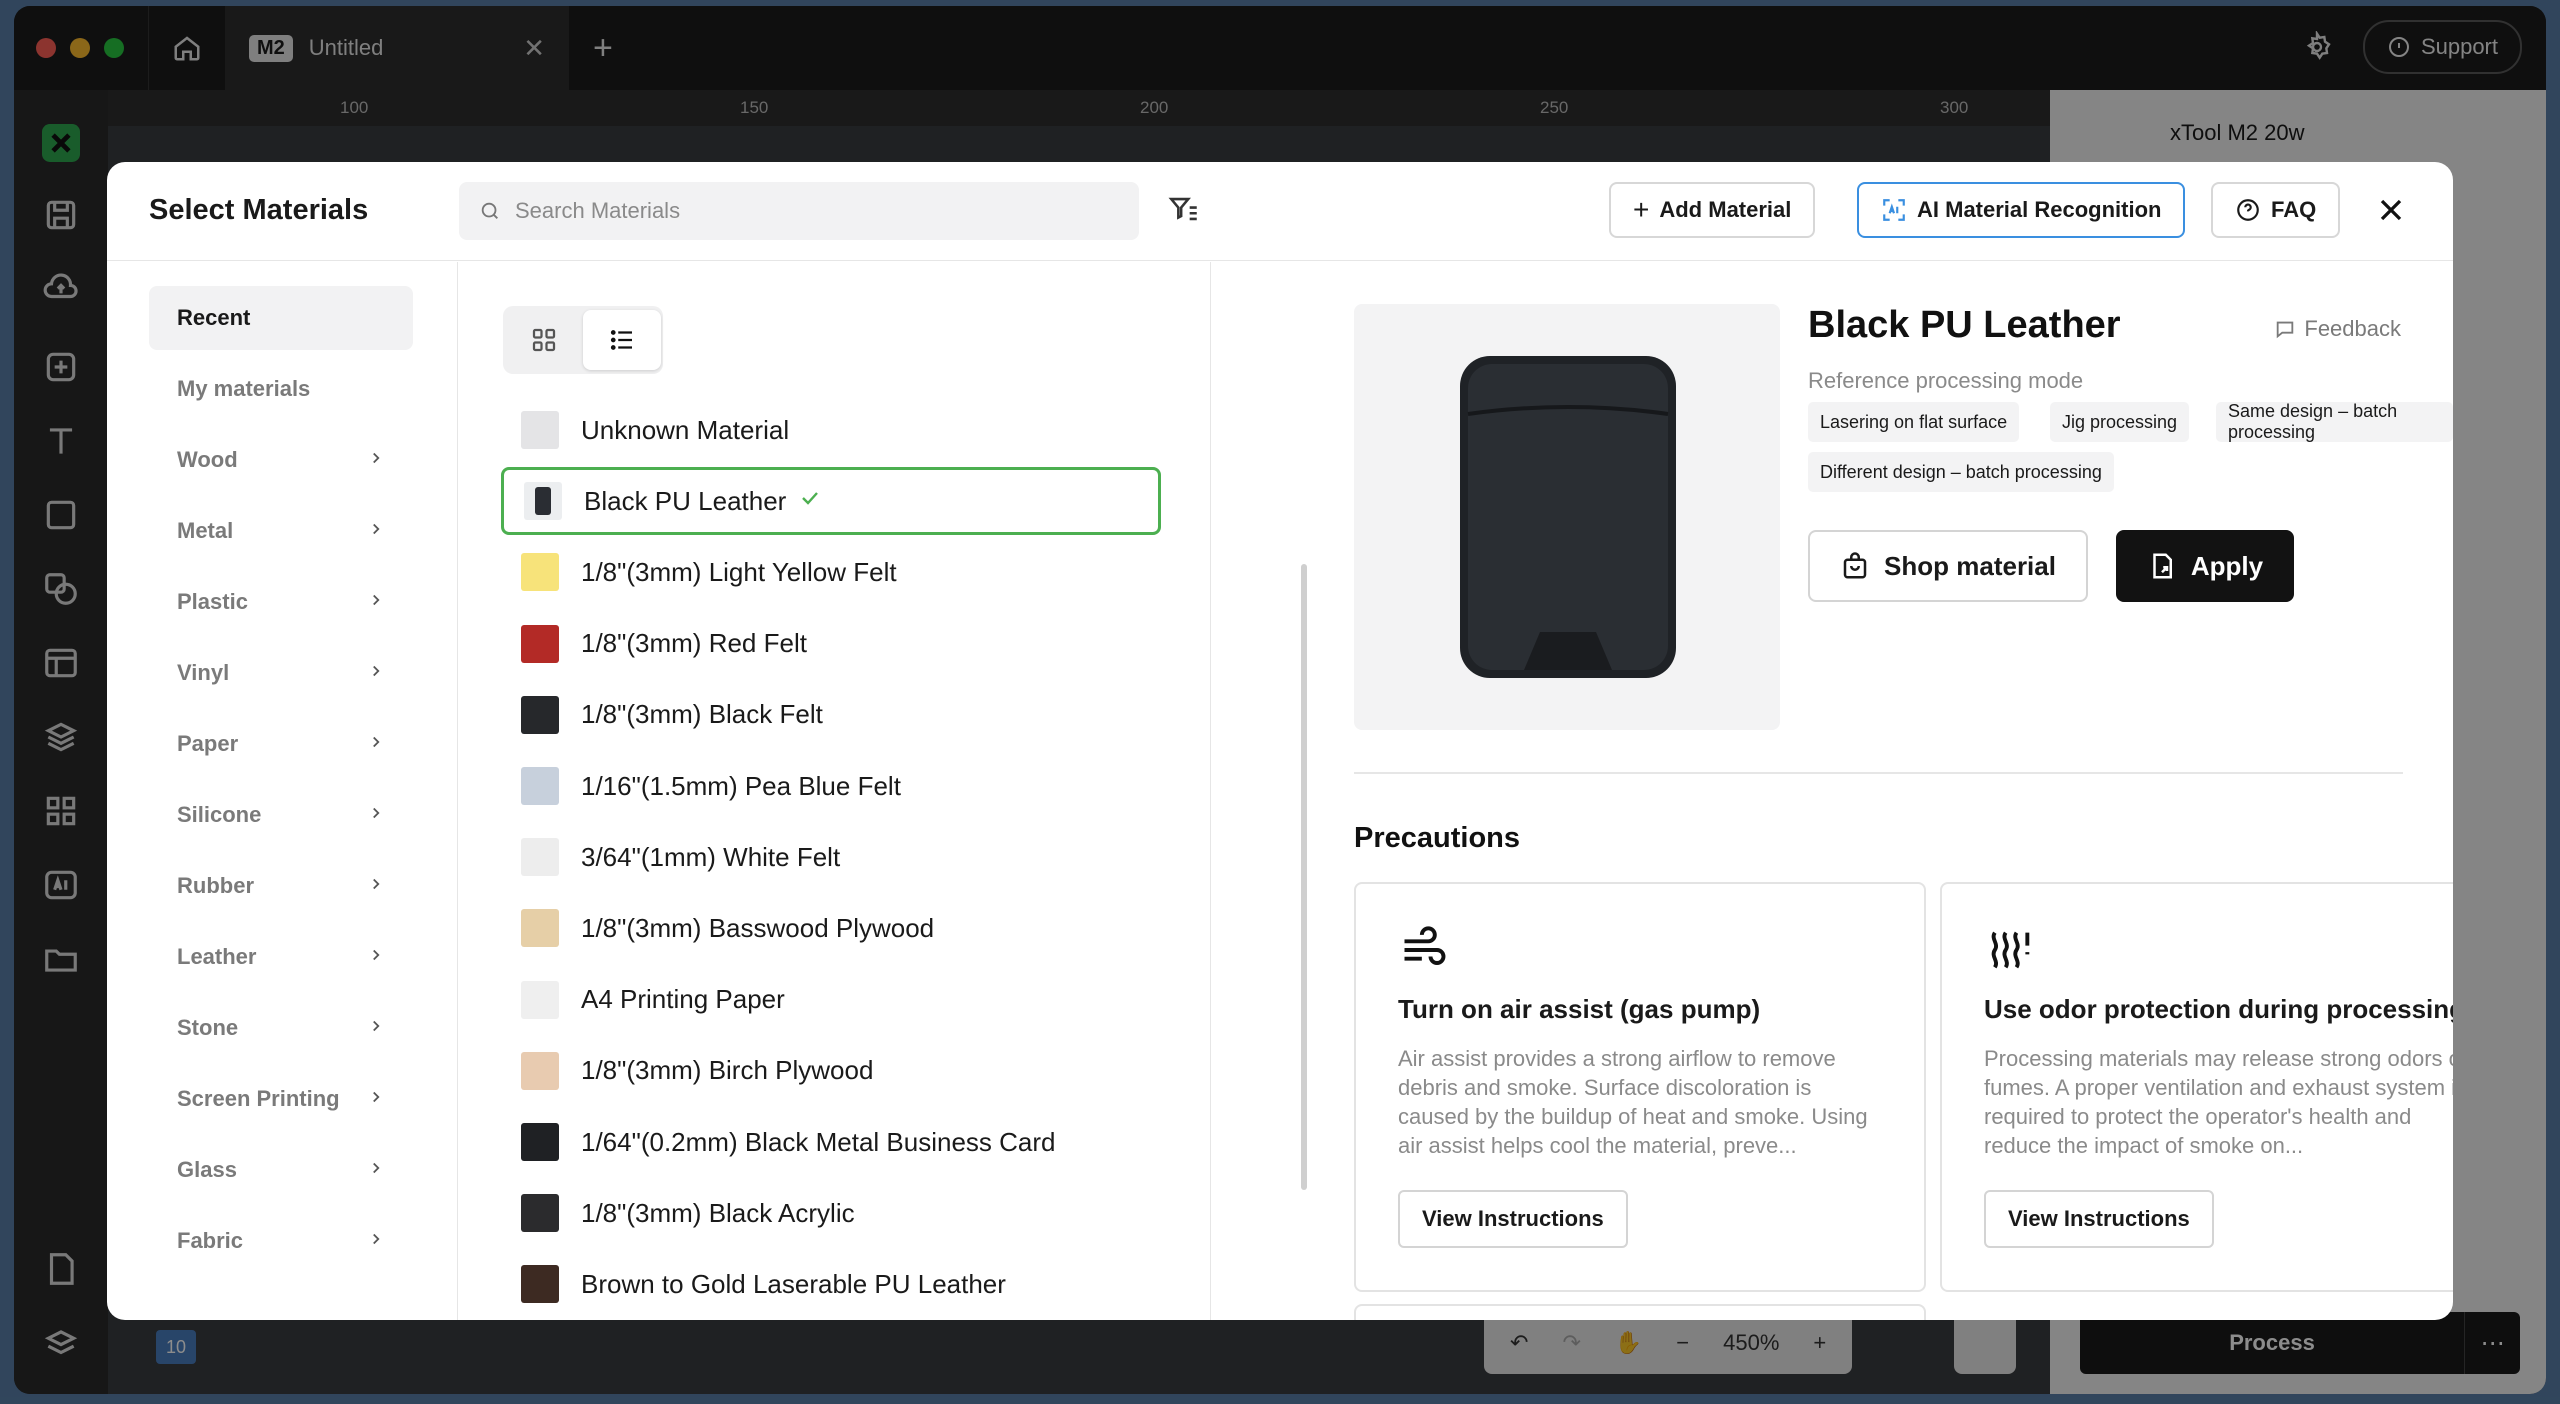  Describe the element at coordinates (2162, 566) in the screenshot. I see `apply-icon` at that location.